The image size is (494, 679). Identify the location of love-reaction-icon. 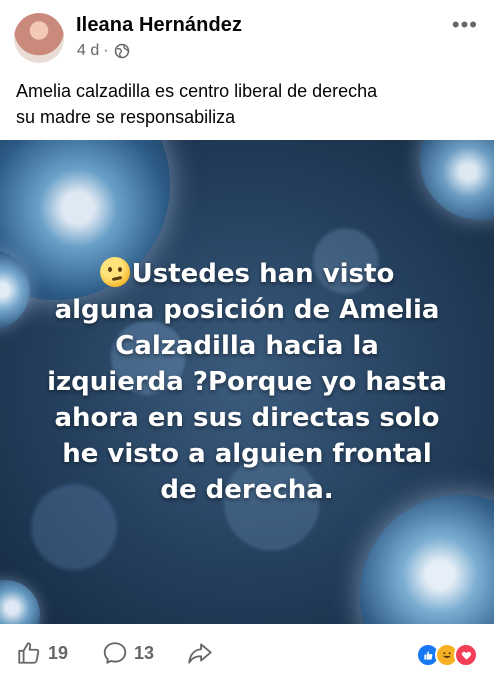
(466, 655).